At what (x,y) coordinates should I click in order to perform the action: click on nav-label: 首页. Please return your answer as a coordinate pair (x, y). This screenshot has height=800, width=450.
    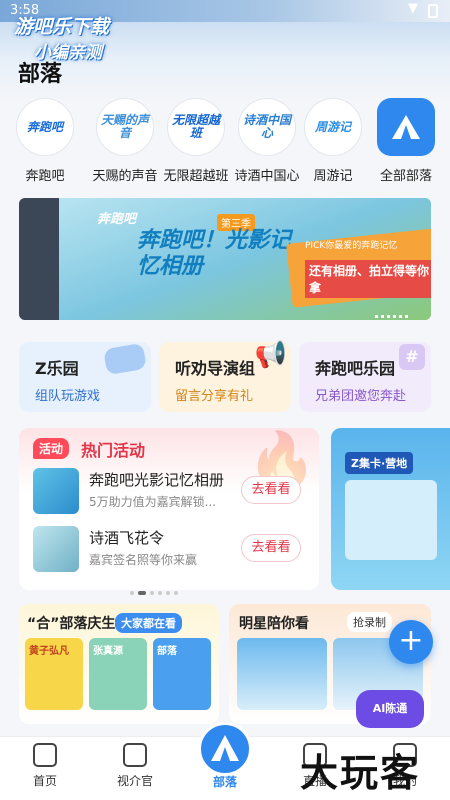
    Looking at the image, I should click on (44, 781).